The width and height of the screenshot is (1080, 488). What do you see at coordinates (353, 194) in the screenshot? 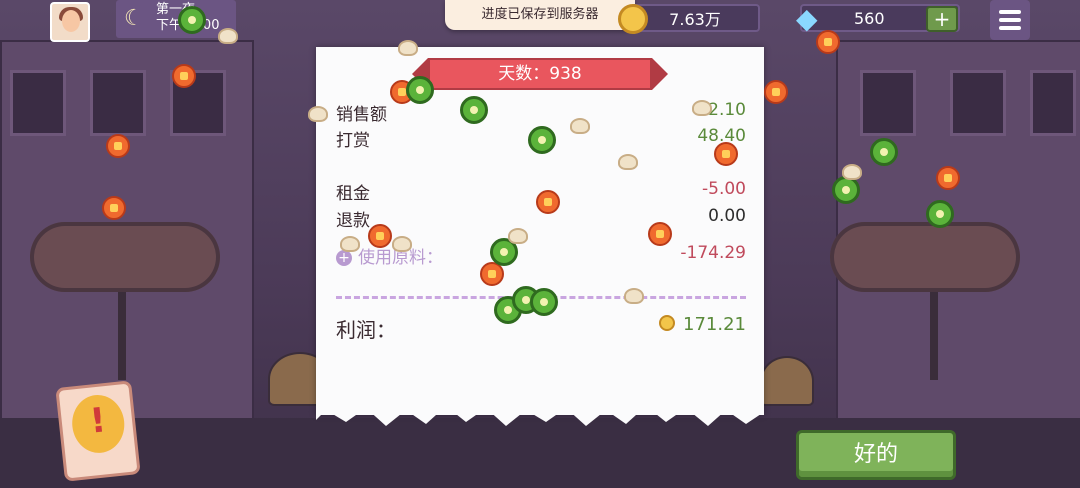
I see `rent-label: 租金` at bounding box center [353, 194].